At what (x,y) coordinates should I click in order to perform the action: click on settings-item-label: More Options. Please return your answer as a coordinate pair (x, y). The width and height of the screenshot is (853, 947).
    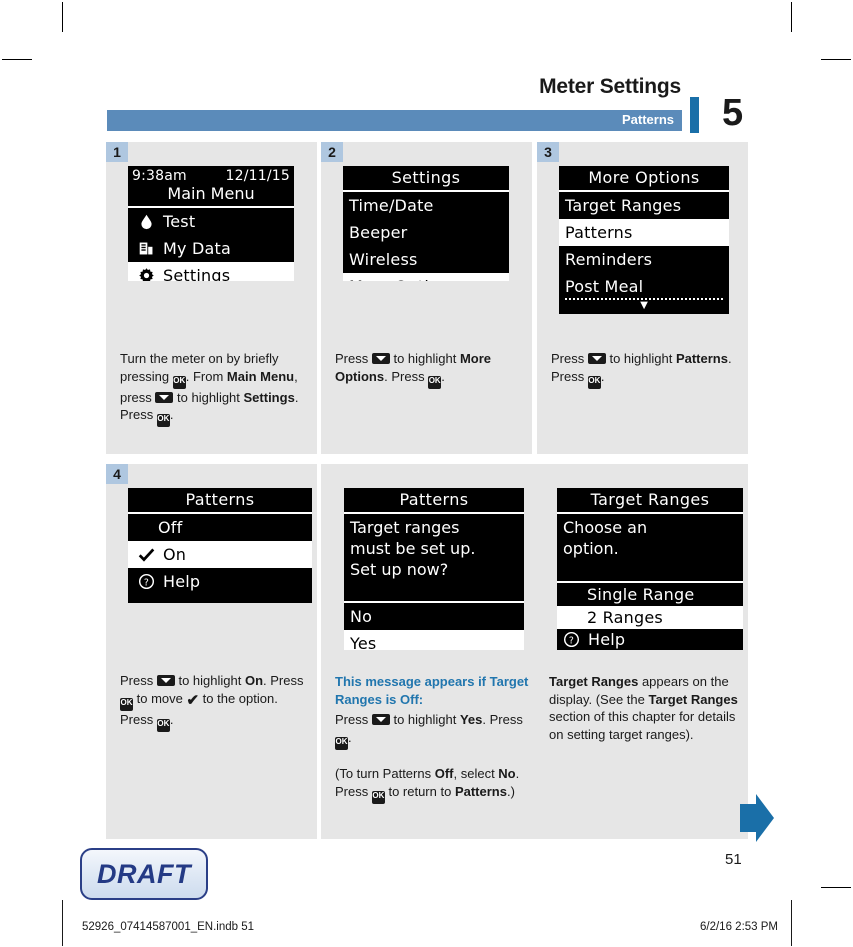
    Looking at the image, I should click on (403, 279).